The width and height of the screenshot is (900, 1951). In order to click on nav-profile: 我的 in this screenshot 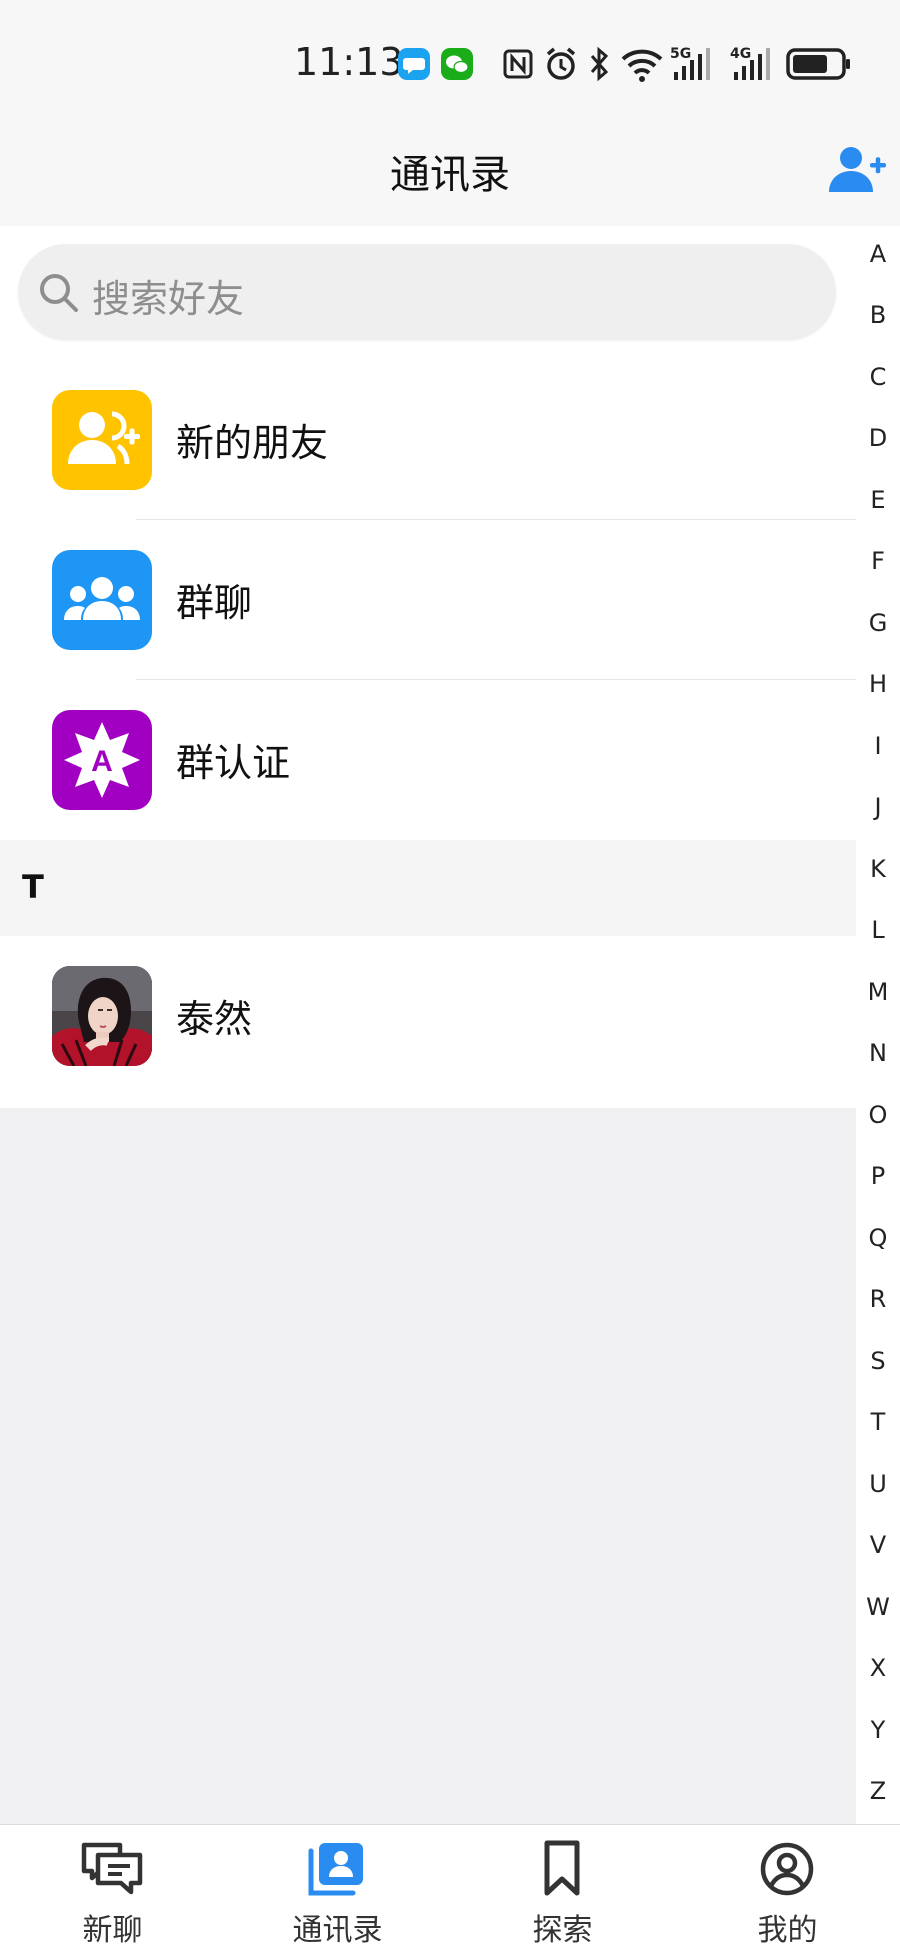, I will do `click(787, 1888)`.